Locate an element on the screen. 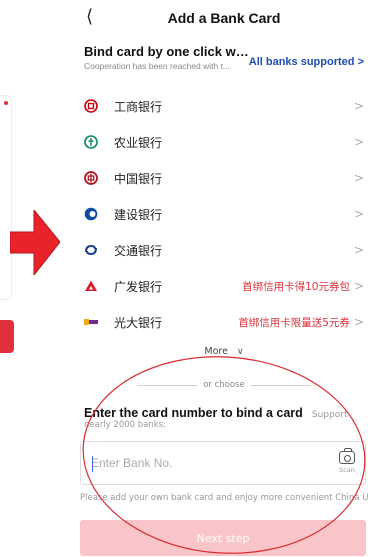  scan-label: Scan is located at coordinates (347, 470).